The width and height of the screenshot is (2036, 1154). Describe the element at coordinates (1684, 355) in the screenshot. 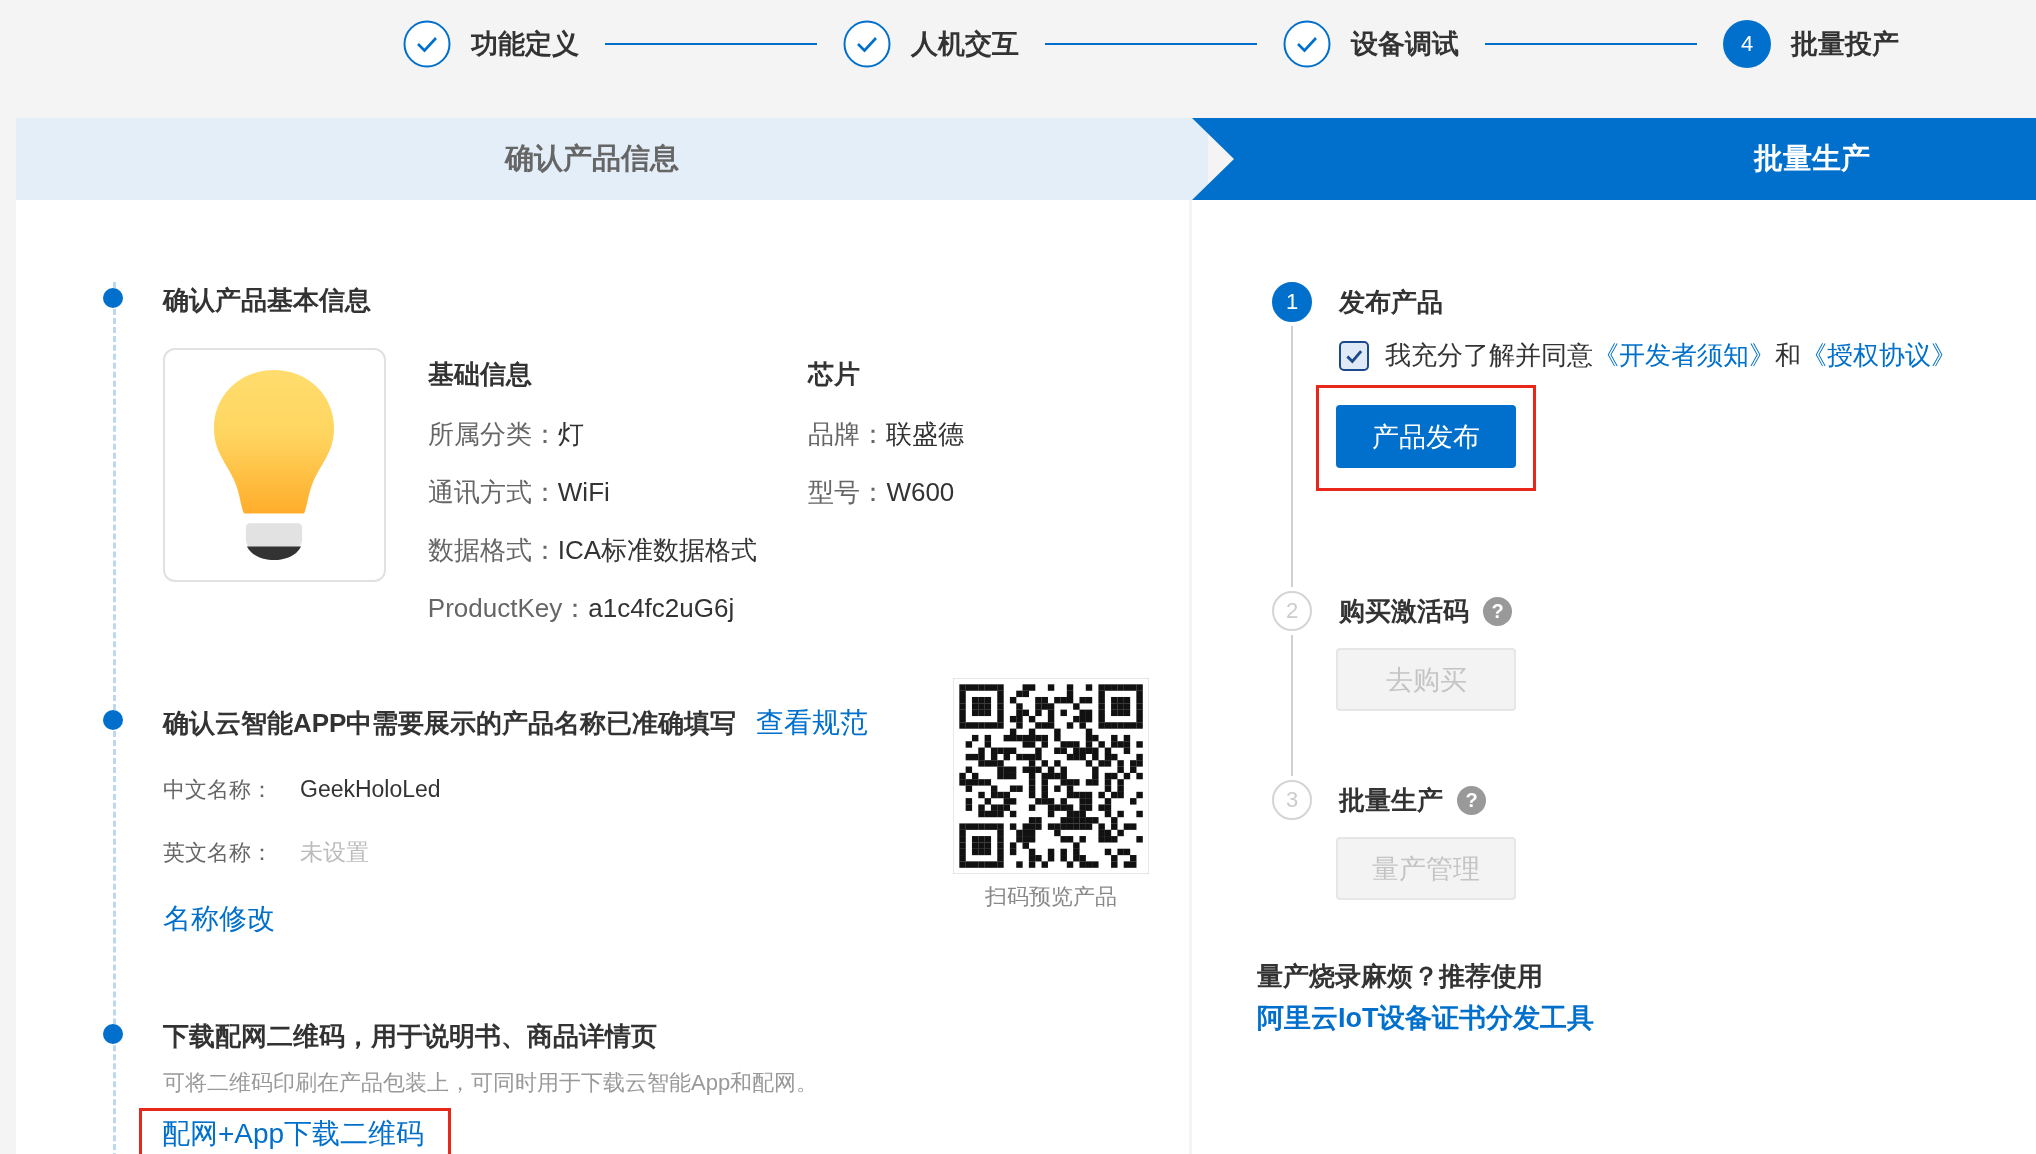

I see `developer-notice-link: 《开发者须知》` at that location.